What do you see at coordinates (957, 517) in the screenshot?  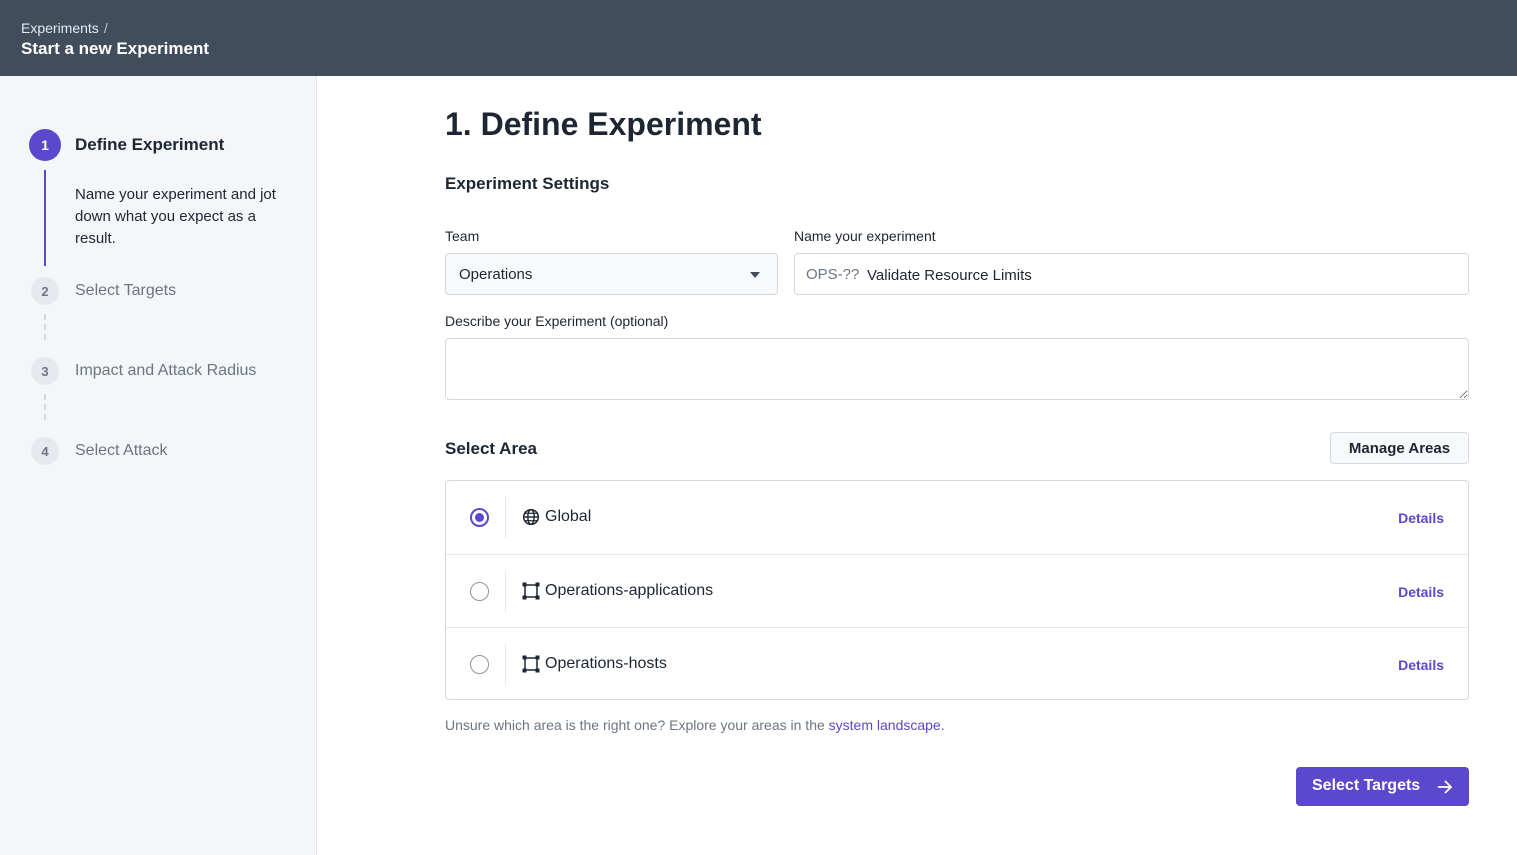 I see `area-row-global: Global Details` at bounding box center [957, 517].